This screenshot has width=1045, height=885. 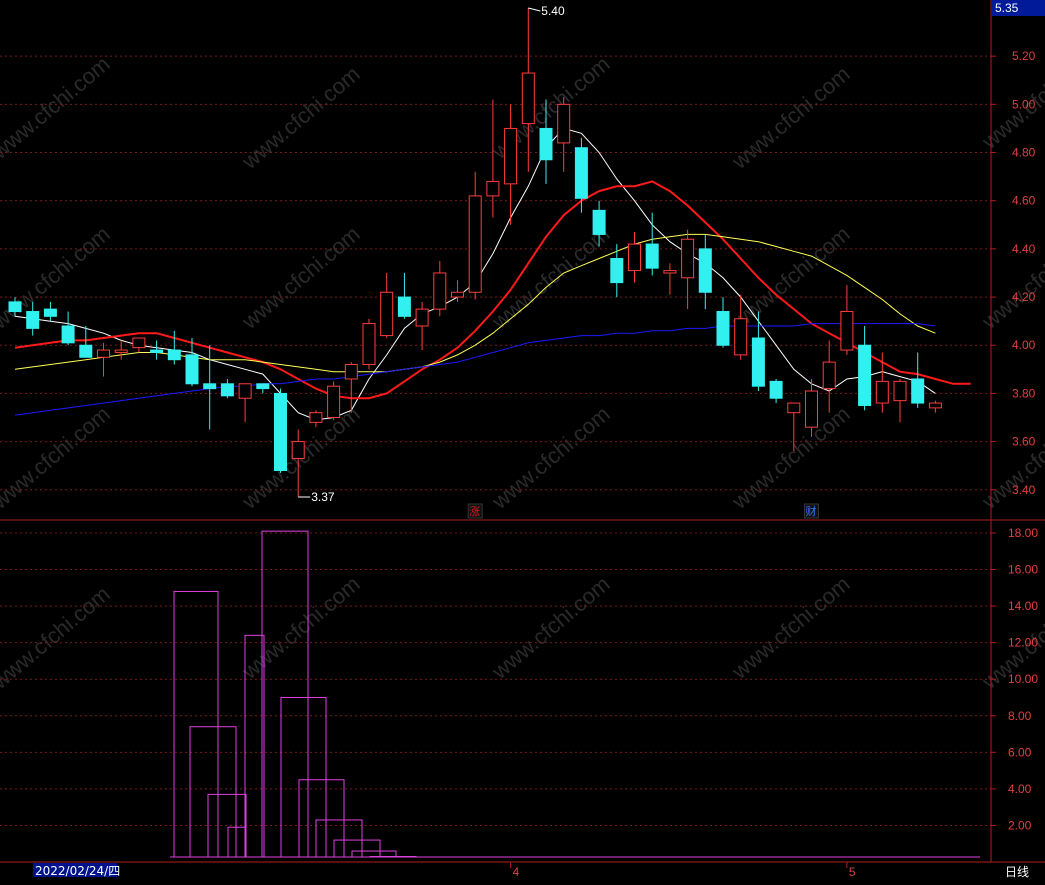 I want to click on price-tick-label: 5.00, so click(x=1024, y=104).